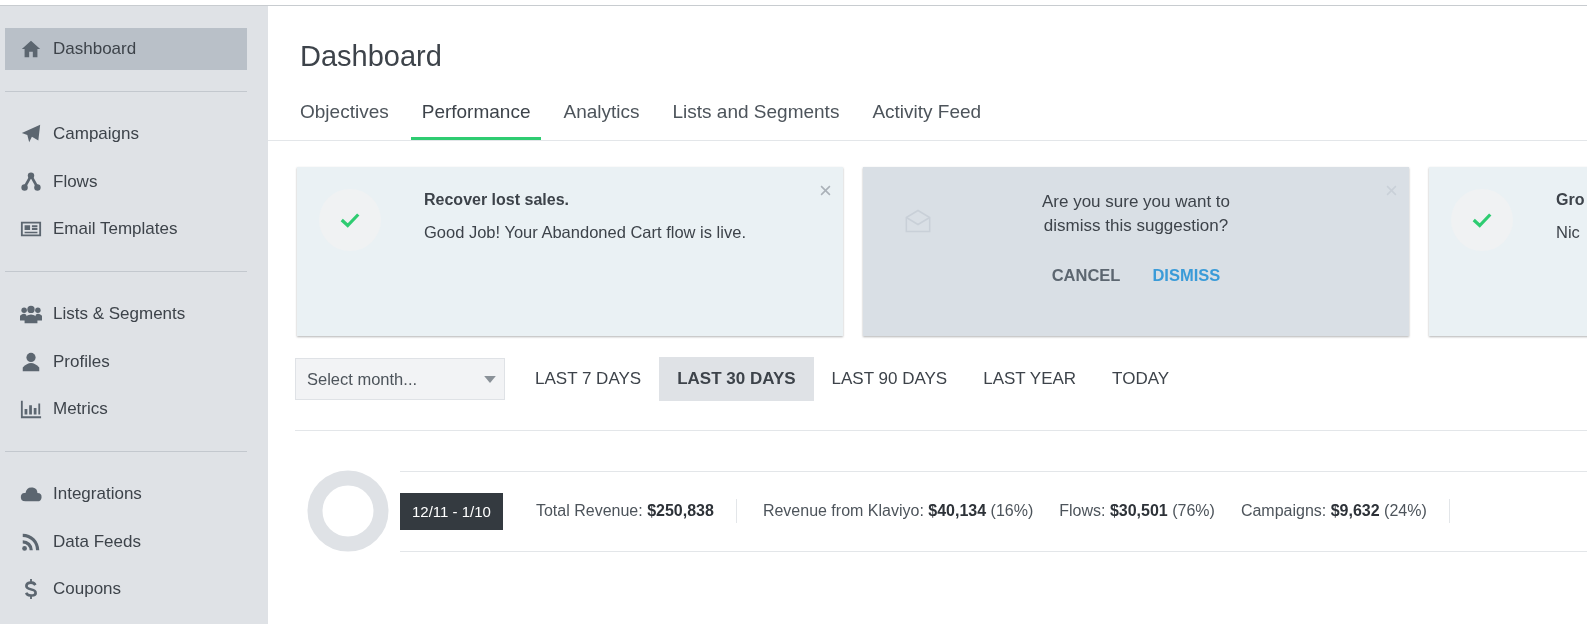 The height and width of the screenshot is (624, 1587). I want to click on sidebar-item: Integrations, so click(126, 494).